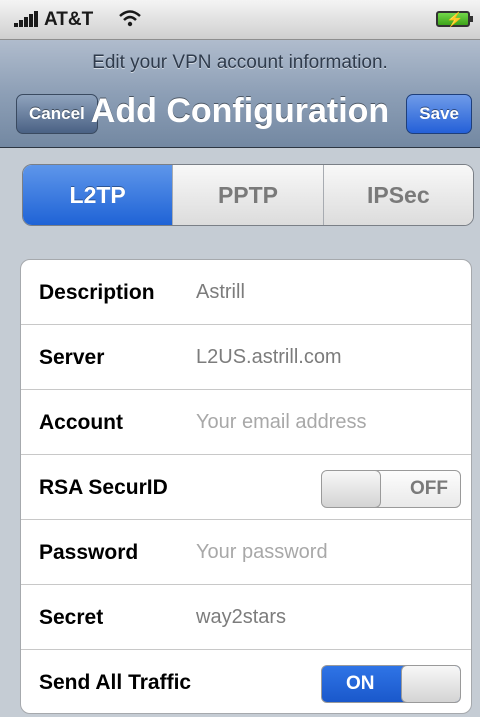 This screenshot has height=717, width=480. What do you see at coordinates (27, 19) in the screenshot?
I see `signal-strength-icon` at bounding box center [27, 19].